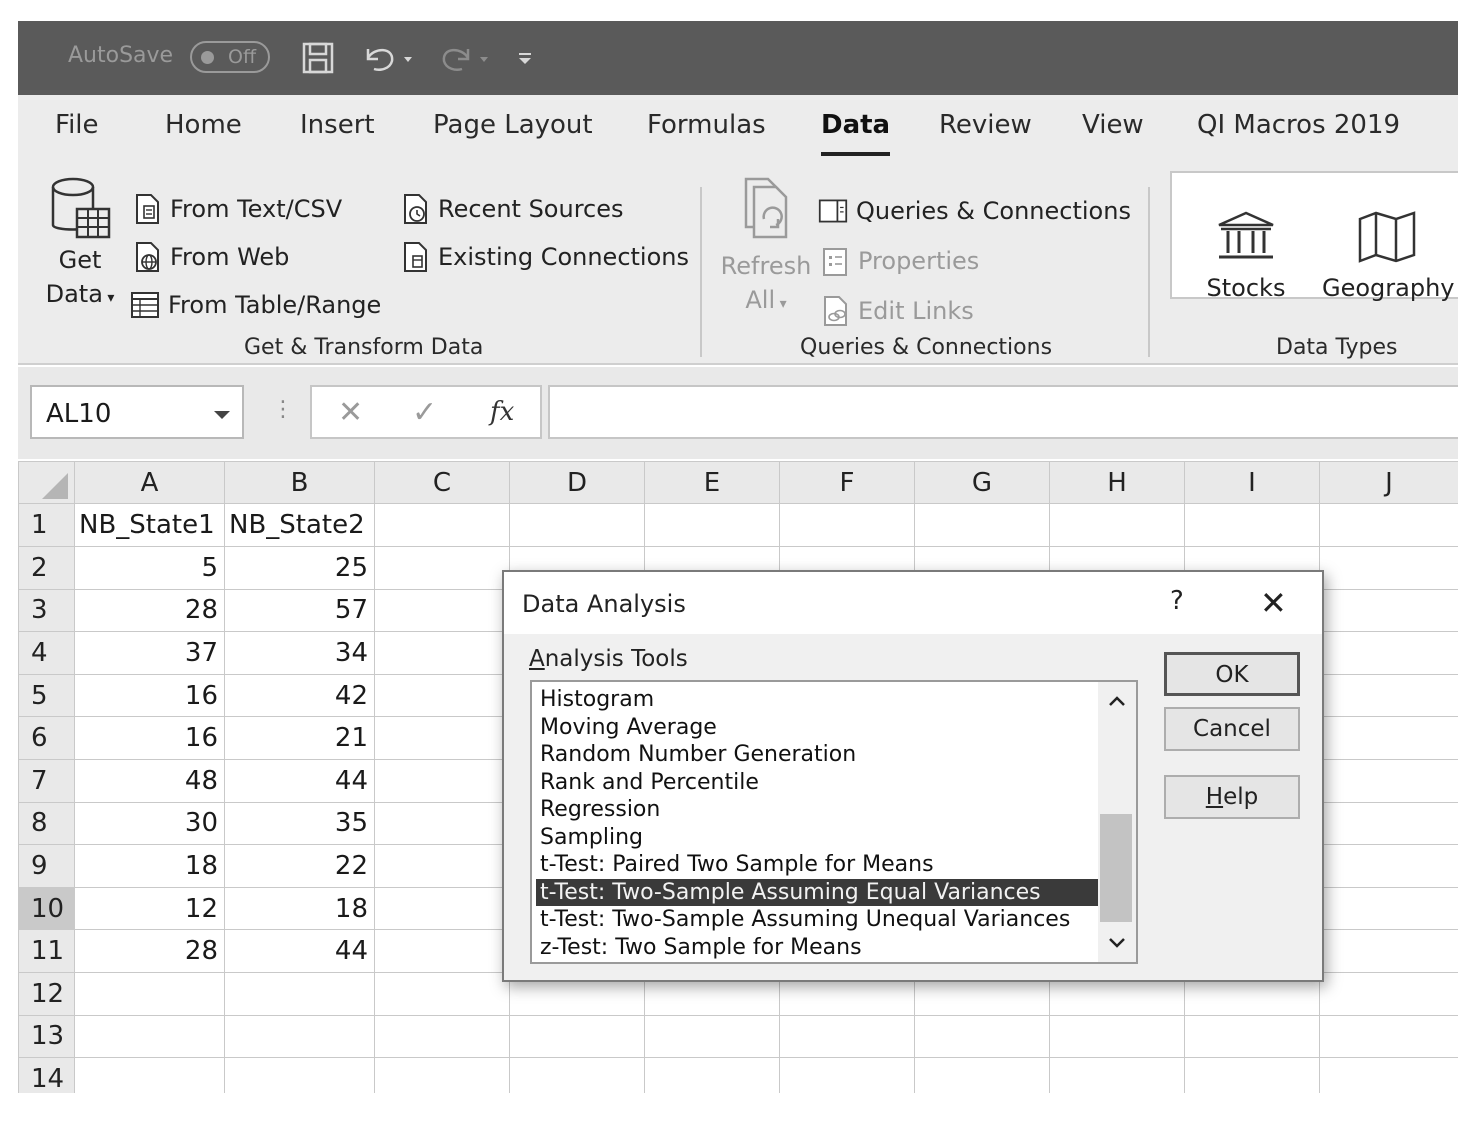 This screenshot has width=1476, height=1124. I want to click on column-header: D, so click(577, 482).